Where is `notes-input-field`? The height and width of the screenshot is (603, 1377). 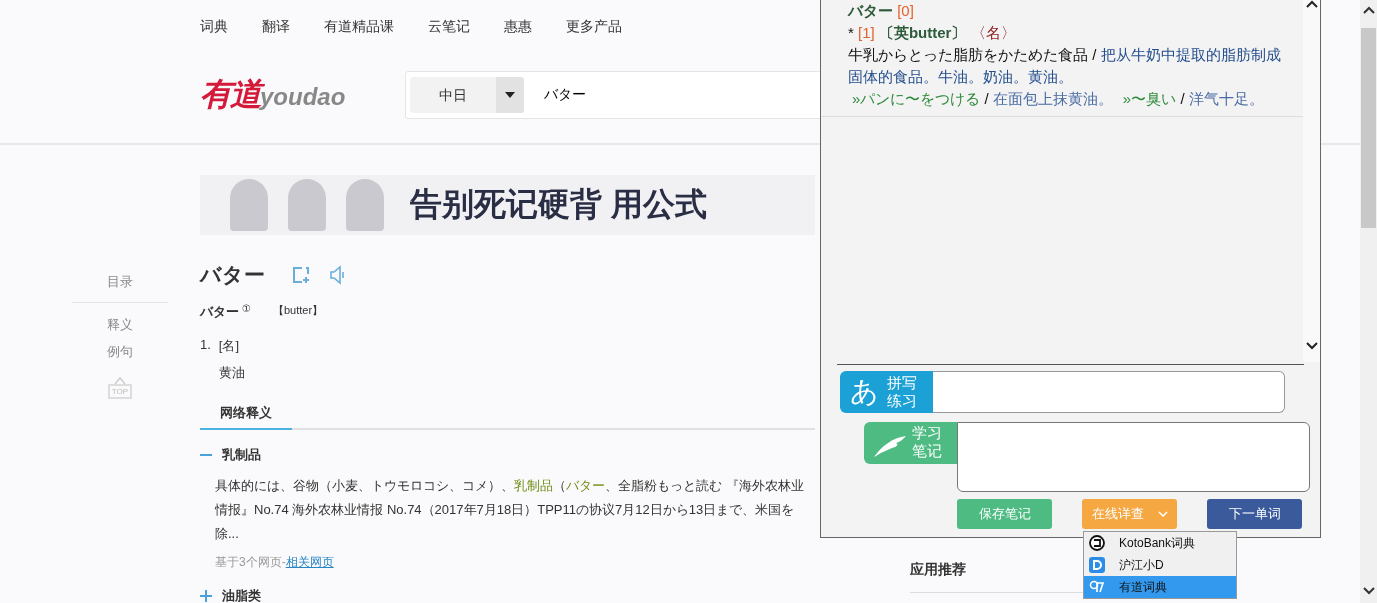 notes-input-field is located at coordinates (1133, 457).